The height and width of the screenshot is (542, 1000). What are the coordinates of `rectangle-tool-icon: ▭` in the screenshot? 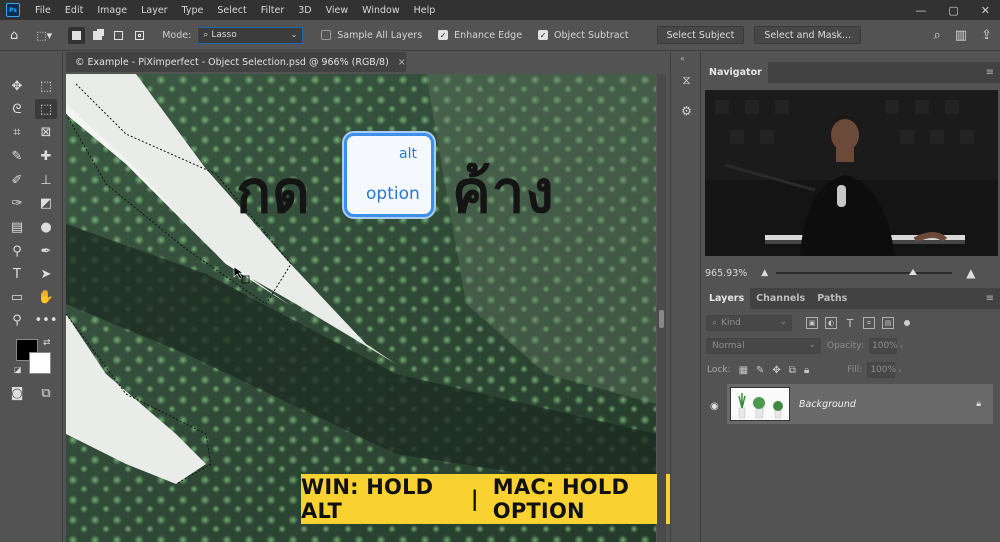 It's located at (17, 297).